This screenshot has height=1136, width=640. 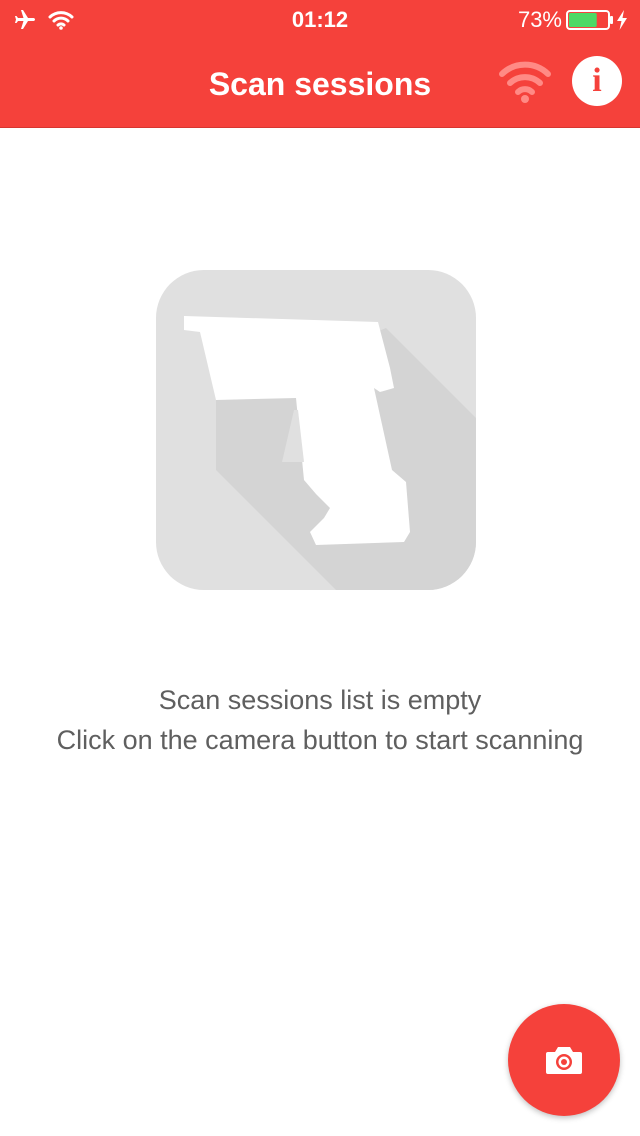 I want to click on status-bar: 01:12 73%, so click(x=320, y=20).